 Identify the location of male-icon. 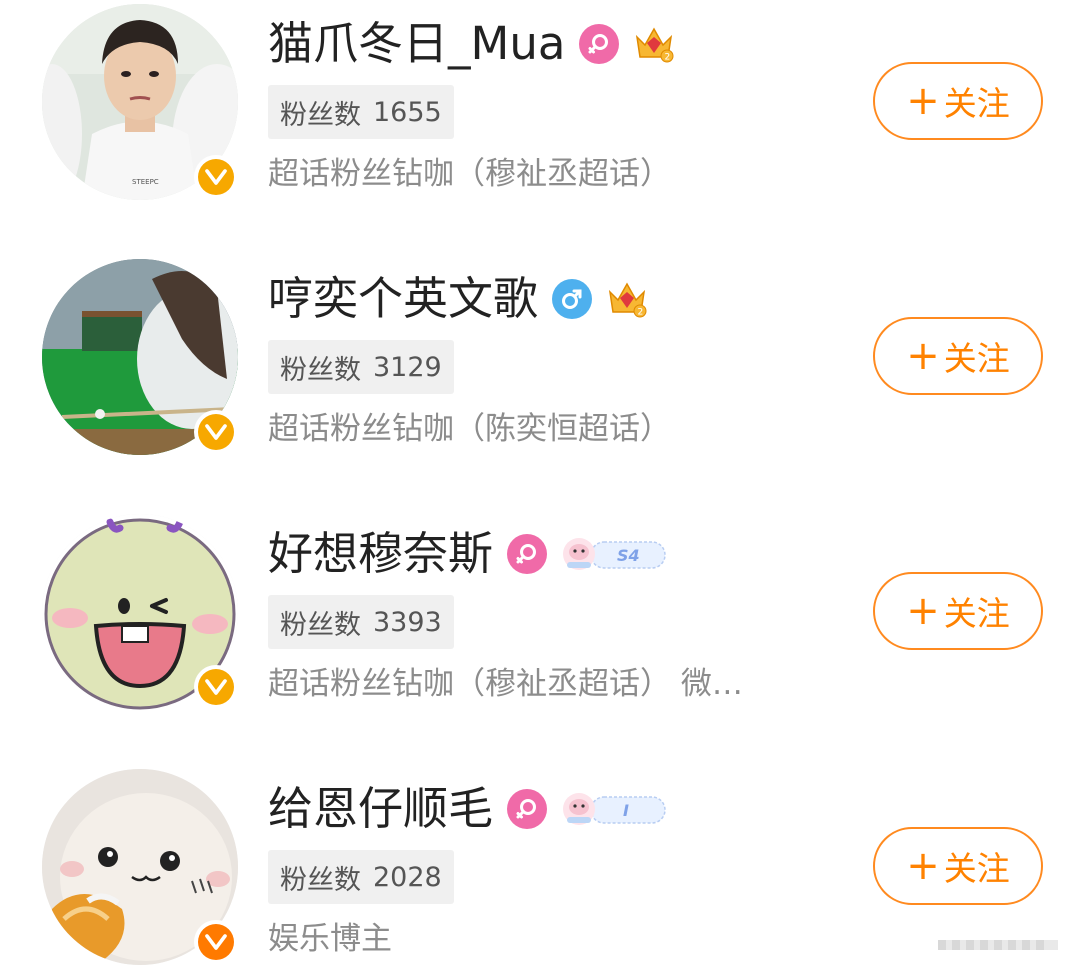
(572, 299).